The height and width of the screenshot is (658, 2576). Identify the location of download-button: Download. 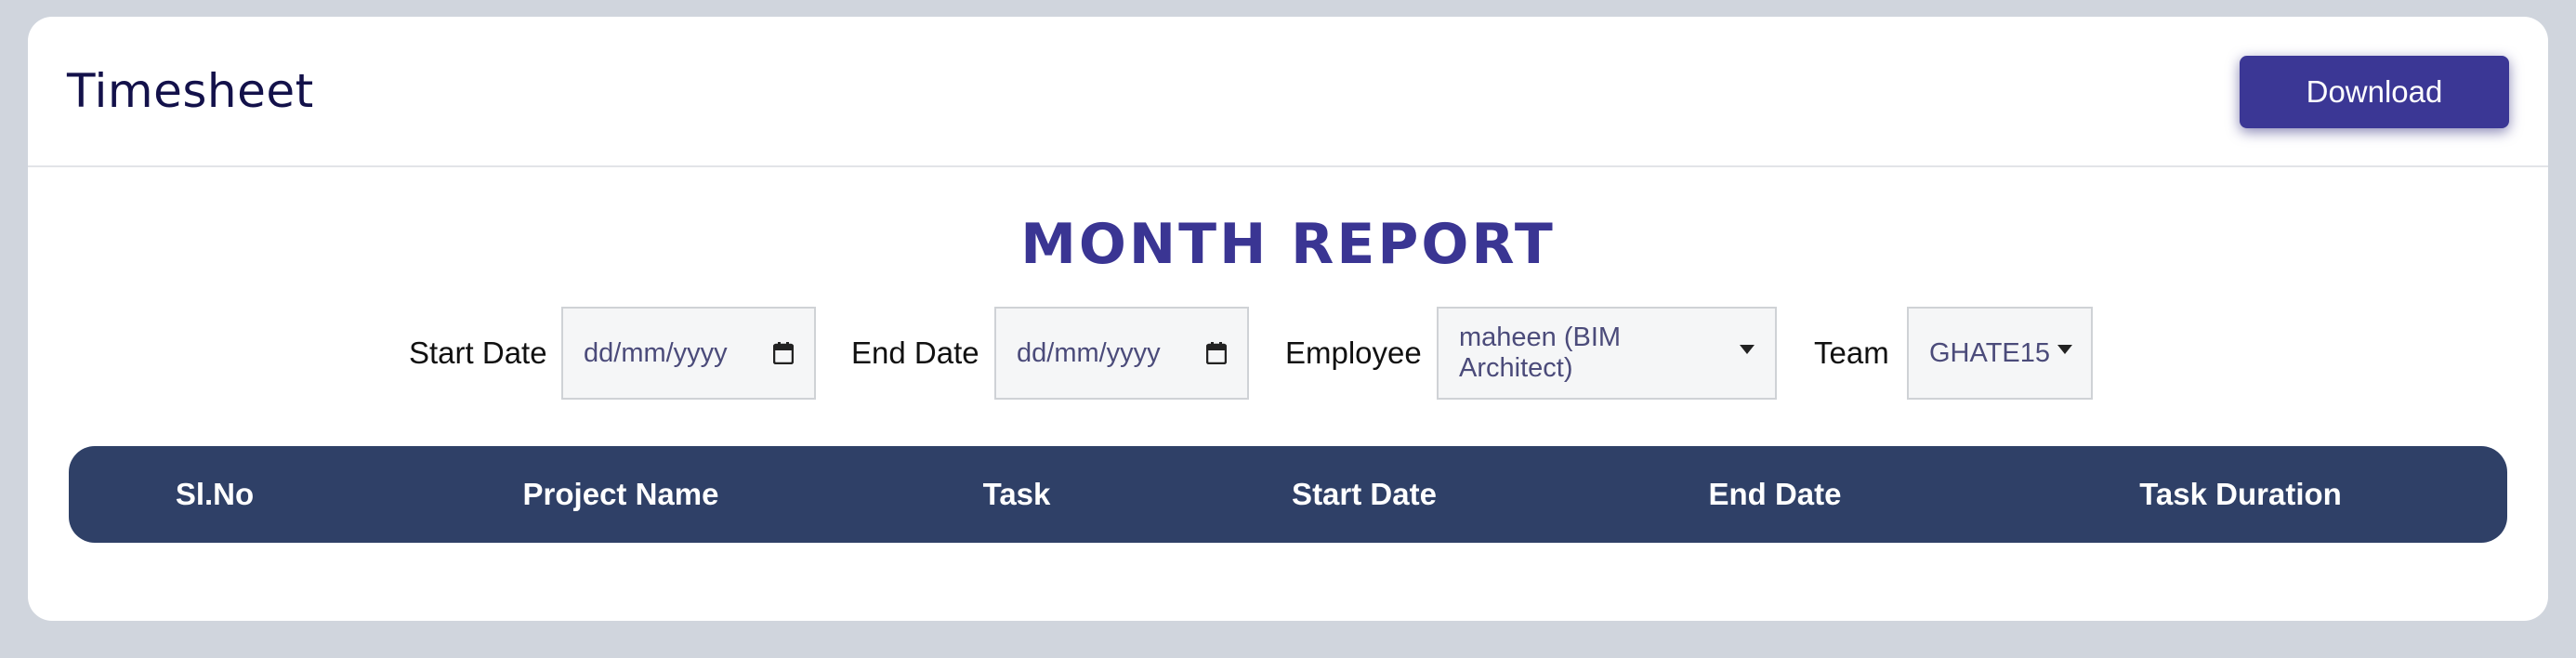
(2374, 92).